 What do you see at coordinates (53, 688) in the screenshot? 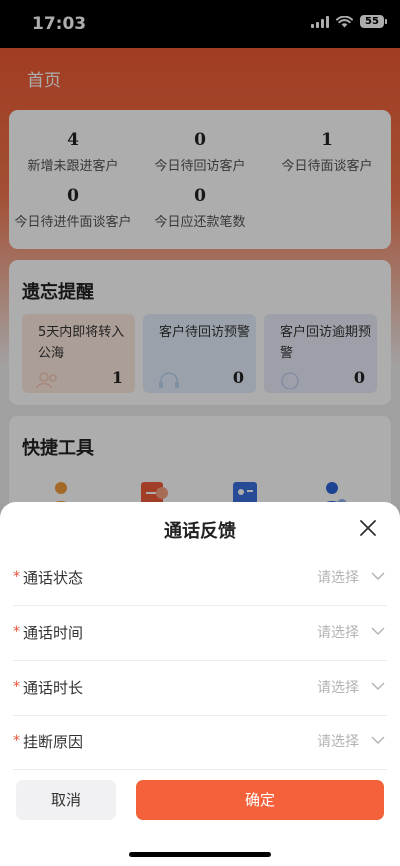
I see `field-label: 通话时长` at bounding box center [53, 688].